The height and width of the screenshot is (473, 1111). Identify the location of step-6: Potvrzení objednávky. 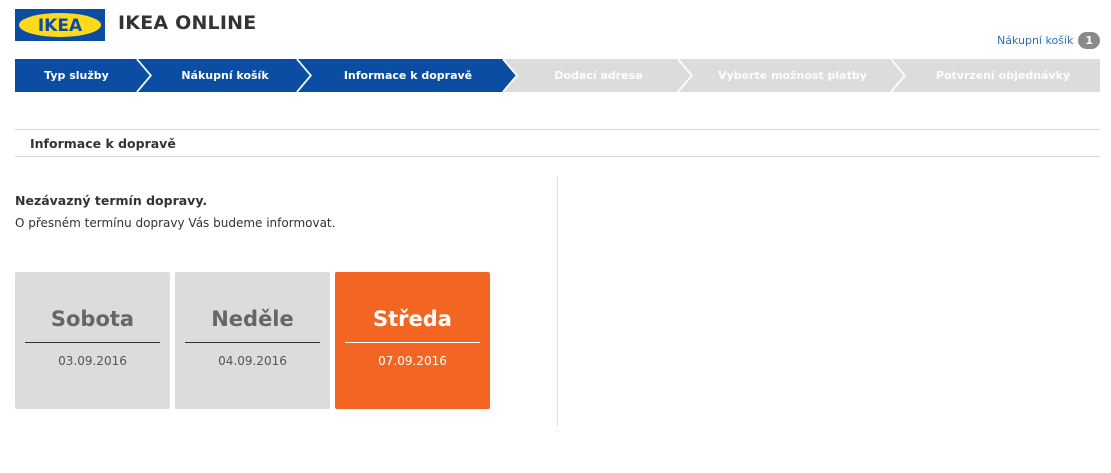
(1003, 75).